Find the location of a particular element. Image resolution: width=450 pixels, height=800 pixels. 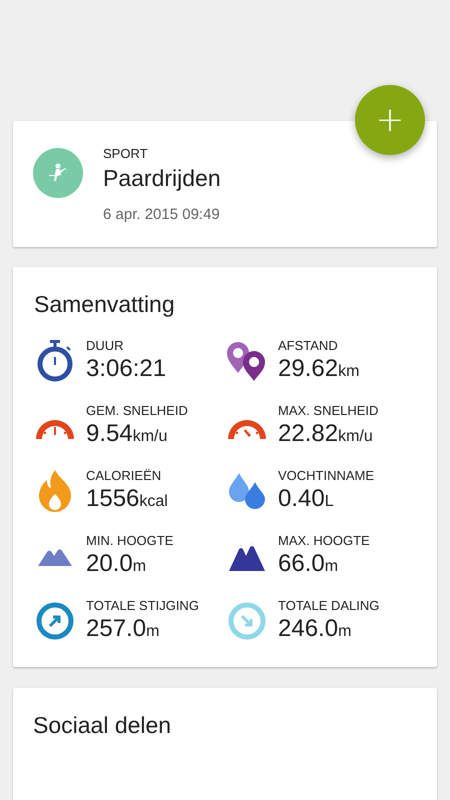

stat-label: MAX. HOOGTE is located at coordinates (324, 540).